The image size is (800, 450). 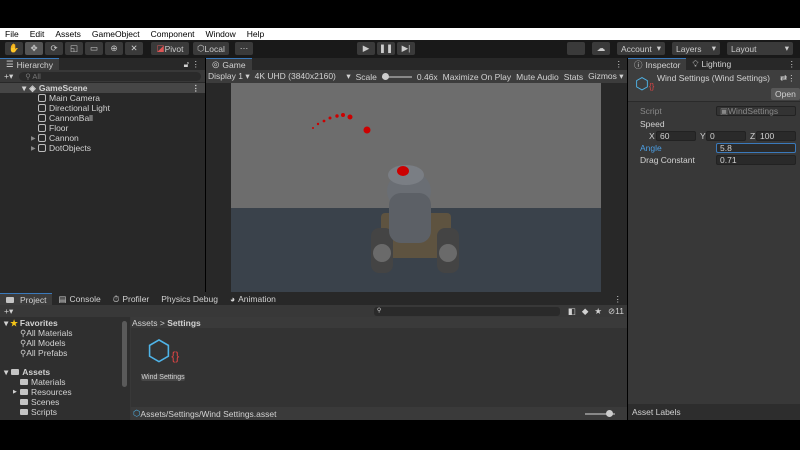 What do you see at coordinates (102, 118) in the screenshot?
I see `hierarchy-item: CannonBall` at bounding box center [102, 118].